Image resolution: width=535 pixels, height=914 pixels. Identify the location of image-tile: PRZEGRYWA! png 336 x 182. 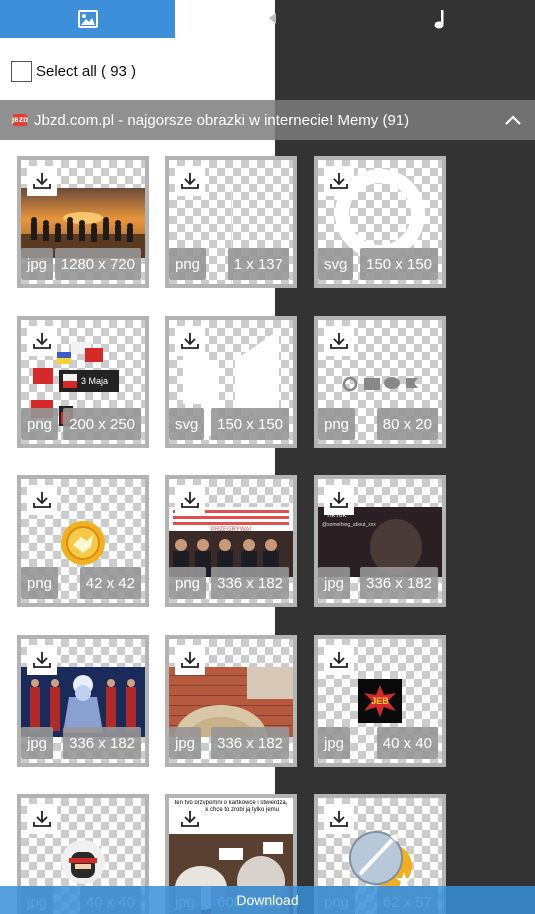
(231, 541).